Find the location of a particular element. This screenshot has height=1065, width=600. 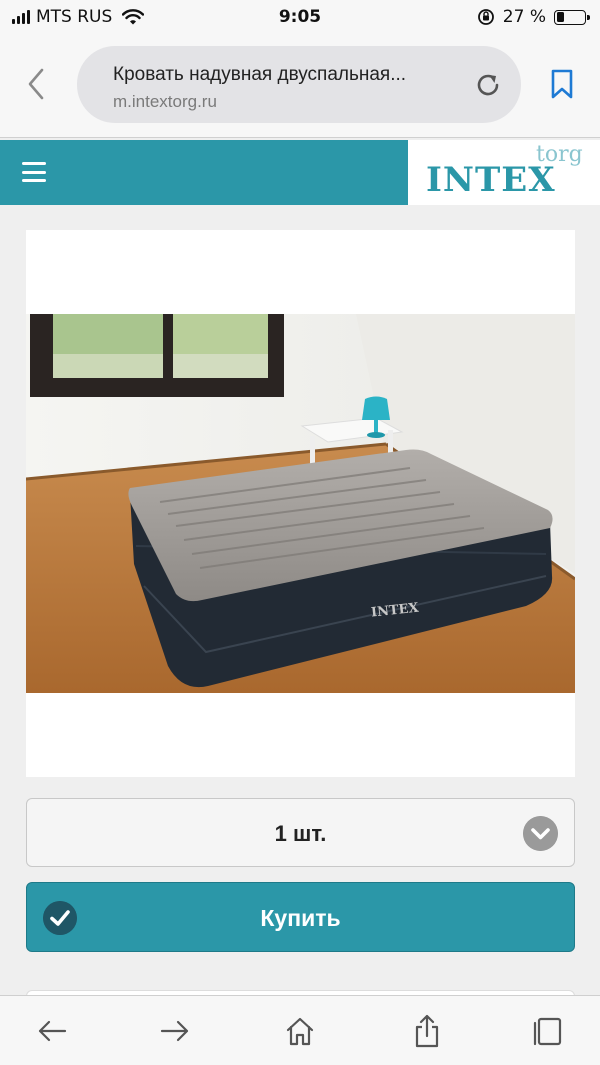

page-host: m.intextorg.ru is located at coordinates (165, 101).